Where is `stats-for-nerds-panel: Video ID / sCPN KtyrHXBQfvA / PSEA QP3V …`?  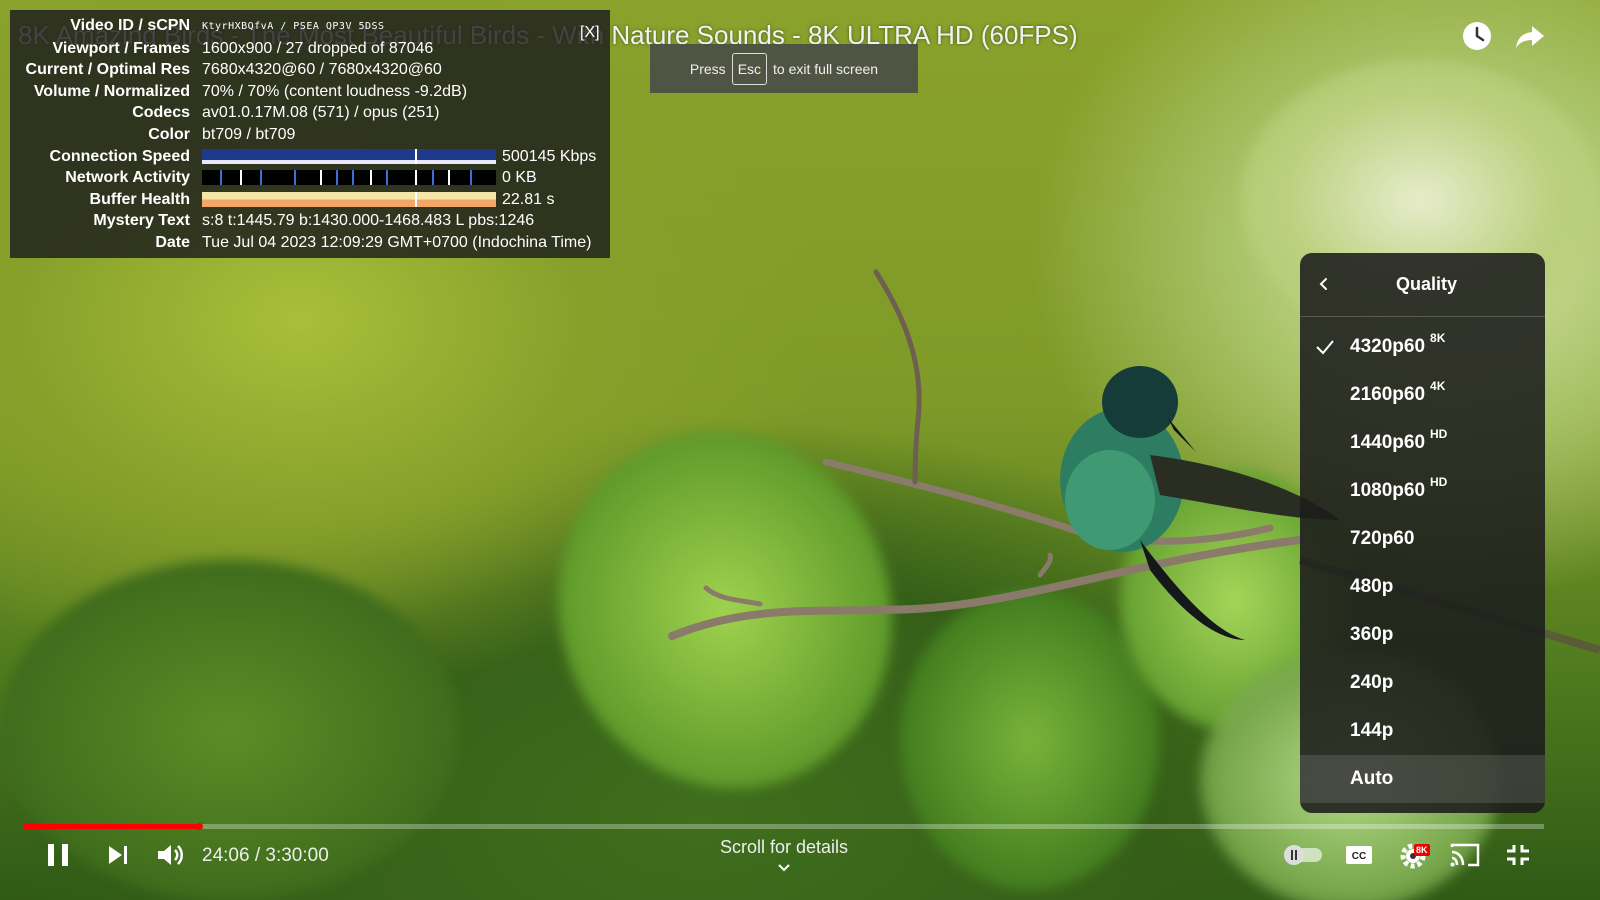
stats-for-nerds-panel: Video ID / sCPN KtyrHXBQfvA / PSEA QP3V … is located at coordinates (310, 134).